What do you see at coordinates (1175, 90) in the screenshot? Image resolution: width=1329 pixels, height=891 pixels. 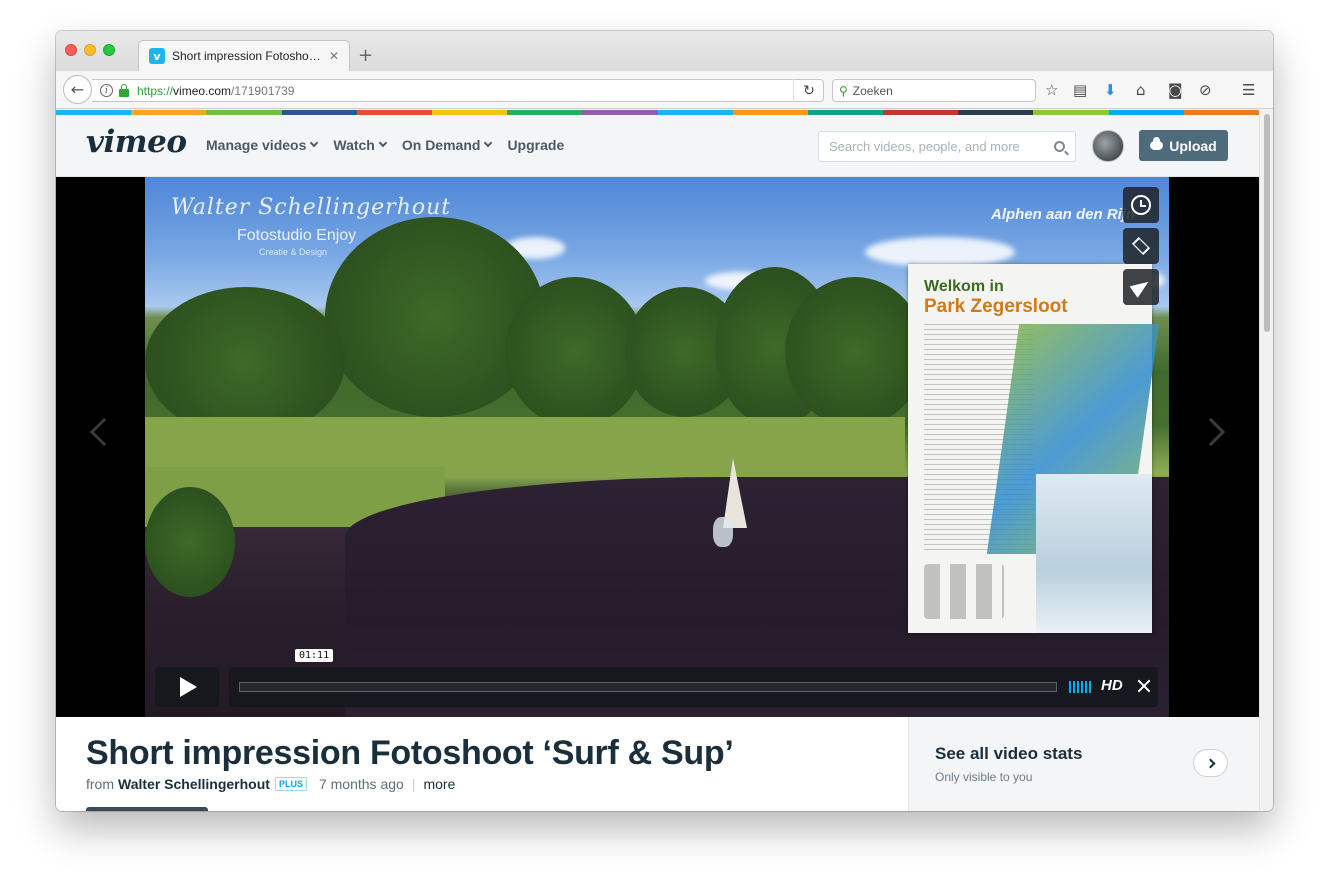 I see `pocket-icon: ◙` at bounding box center [1175, 90].